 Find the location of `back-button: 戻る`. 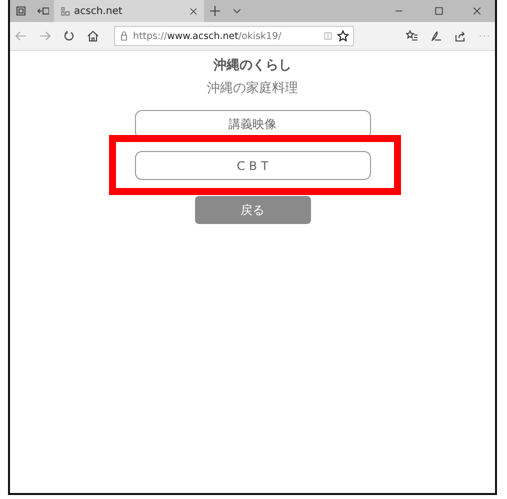

back-button: 戻る is located at coordinates (252, 210).